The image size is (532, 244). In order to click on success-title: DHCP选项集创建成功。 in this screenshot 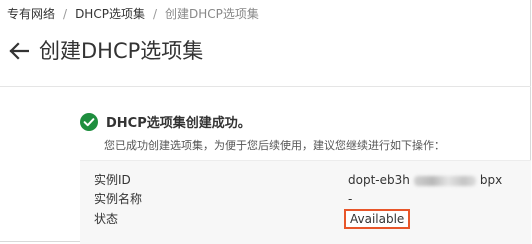, I will do `click(178, 123)`.